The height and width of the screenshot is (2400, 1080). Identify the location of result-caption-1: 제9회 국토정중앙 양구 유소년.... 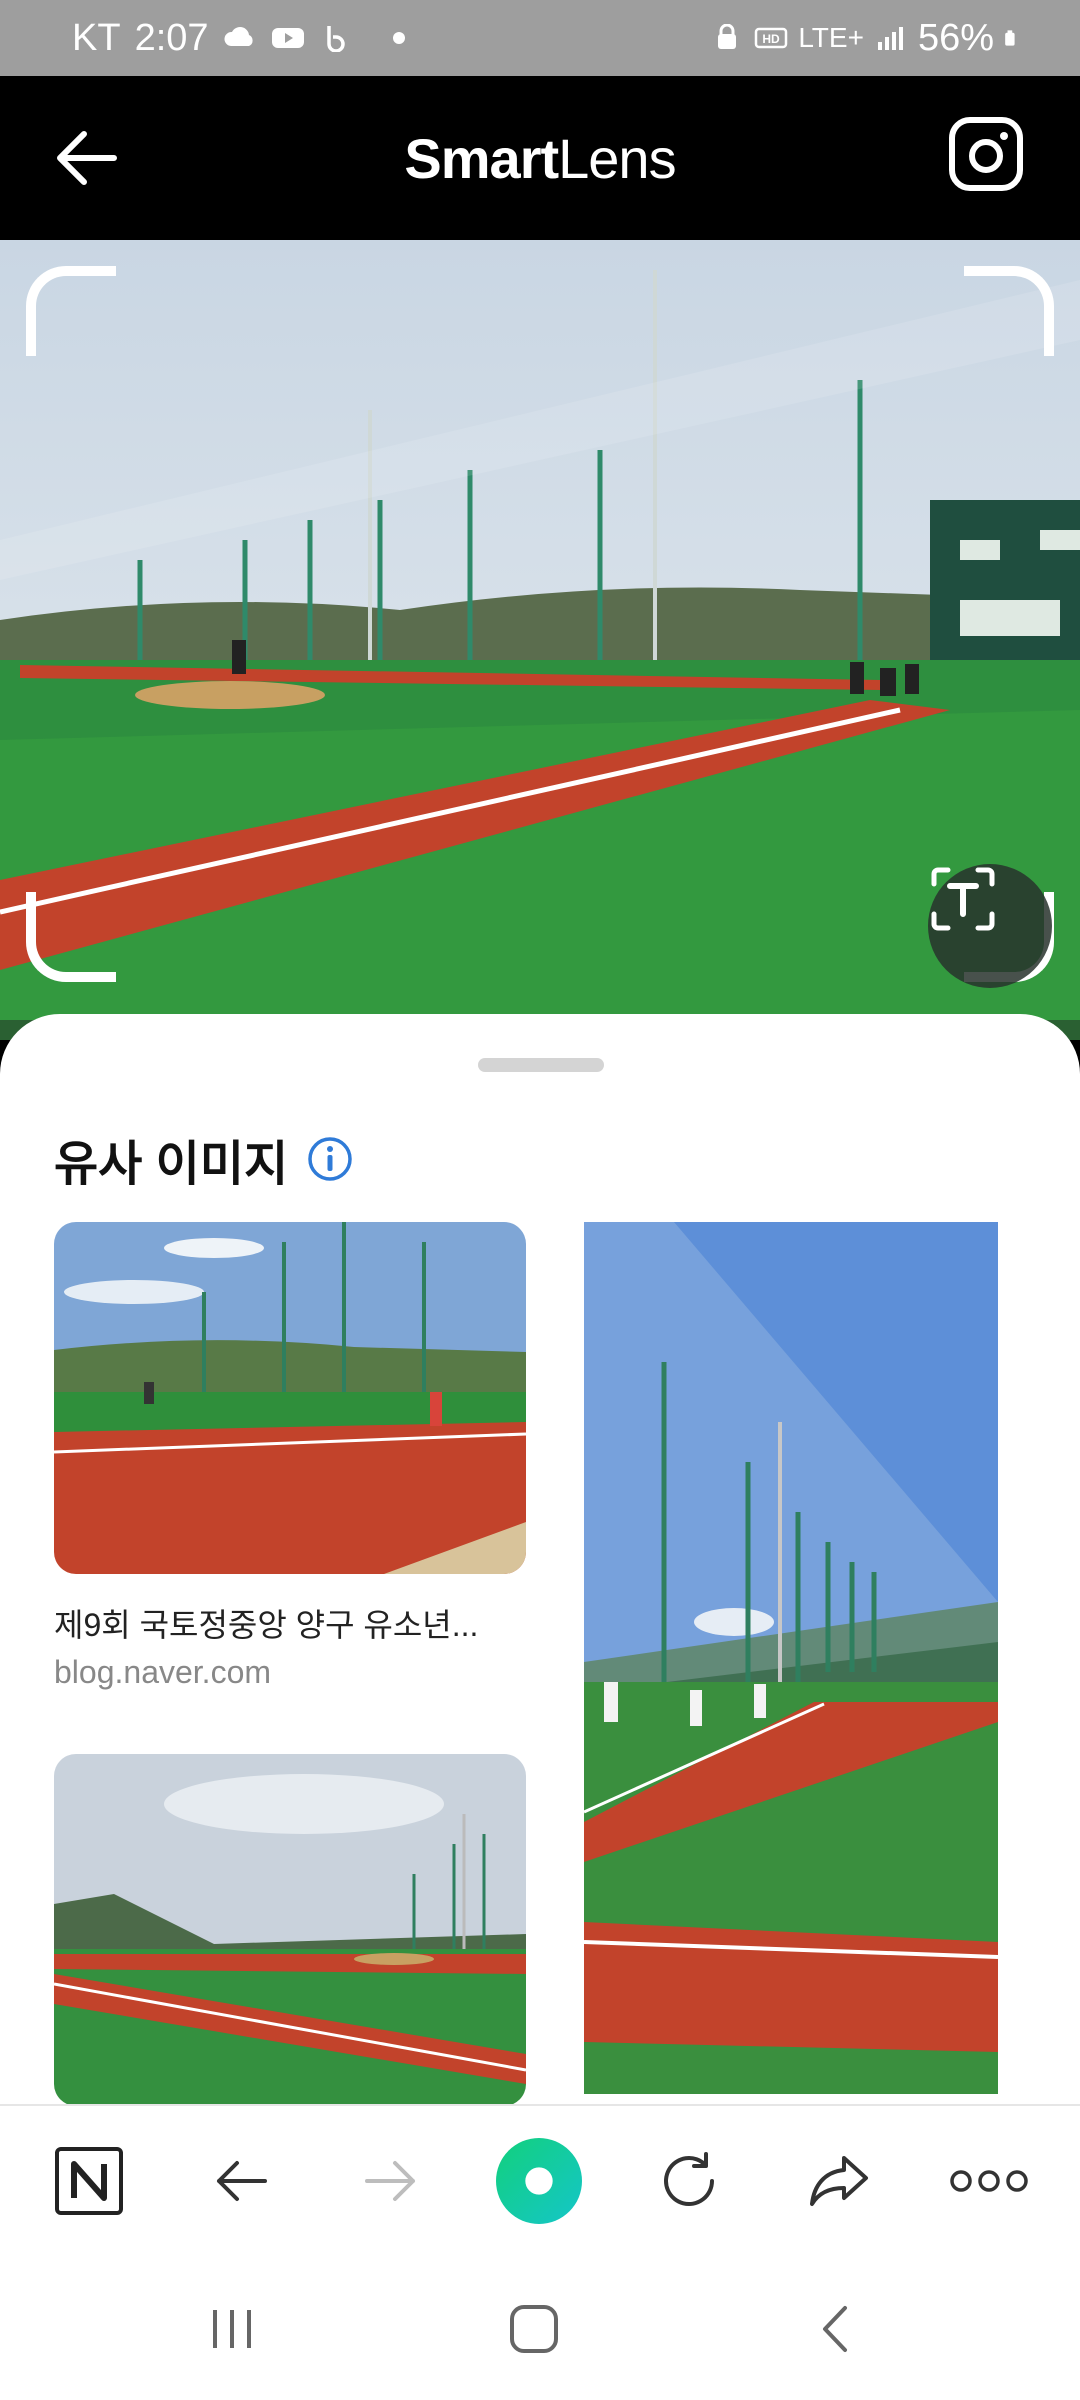
(289, 1623).